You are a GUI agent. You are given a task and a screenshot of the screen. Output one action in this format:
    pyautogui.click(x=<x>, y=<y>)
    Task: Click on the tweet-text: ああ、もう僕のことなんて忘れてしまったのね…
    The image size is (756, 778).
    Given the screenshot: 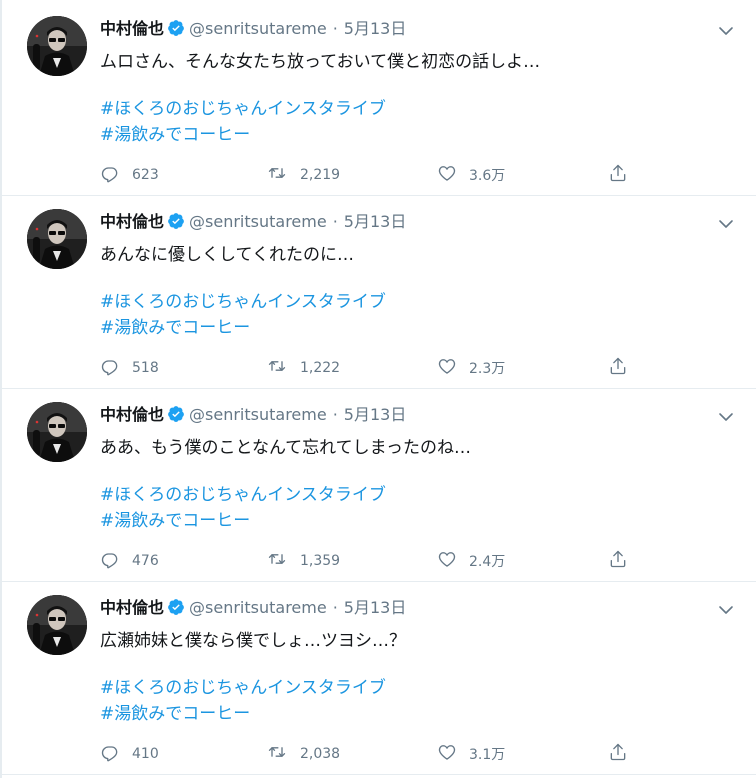 What is the action you would take?
    pyautogui.click(x=285, y=448)
    